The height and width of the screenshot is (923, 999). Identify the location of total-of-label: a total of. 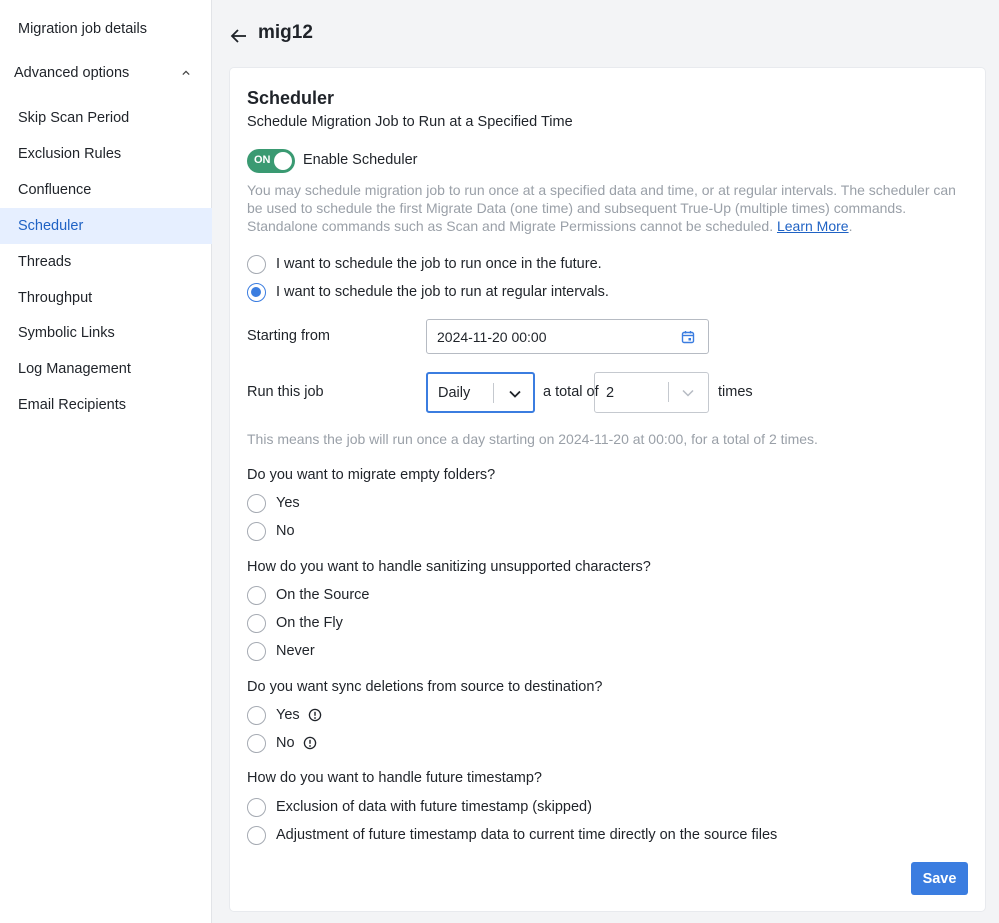
(571, 392).